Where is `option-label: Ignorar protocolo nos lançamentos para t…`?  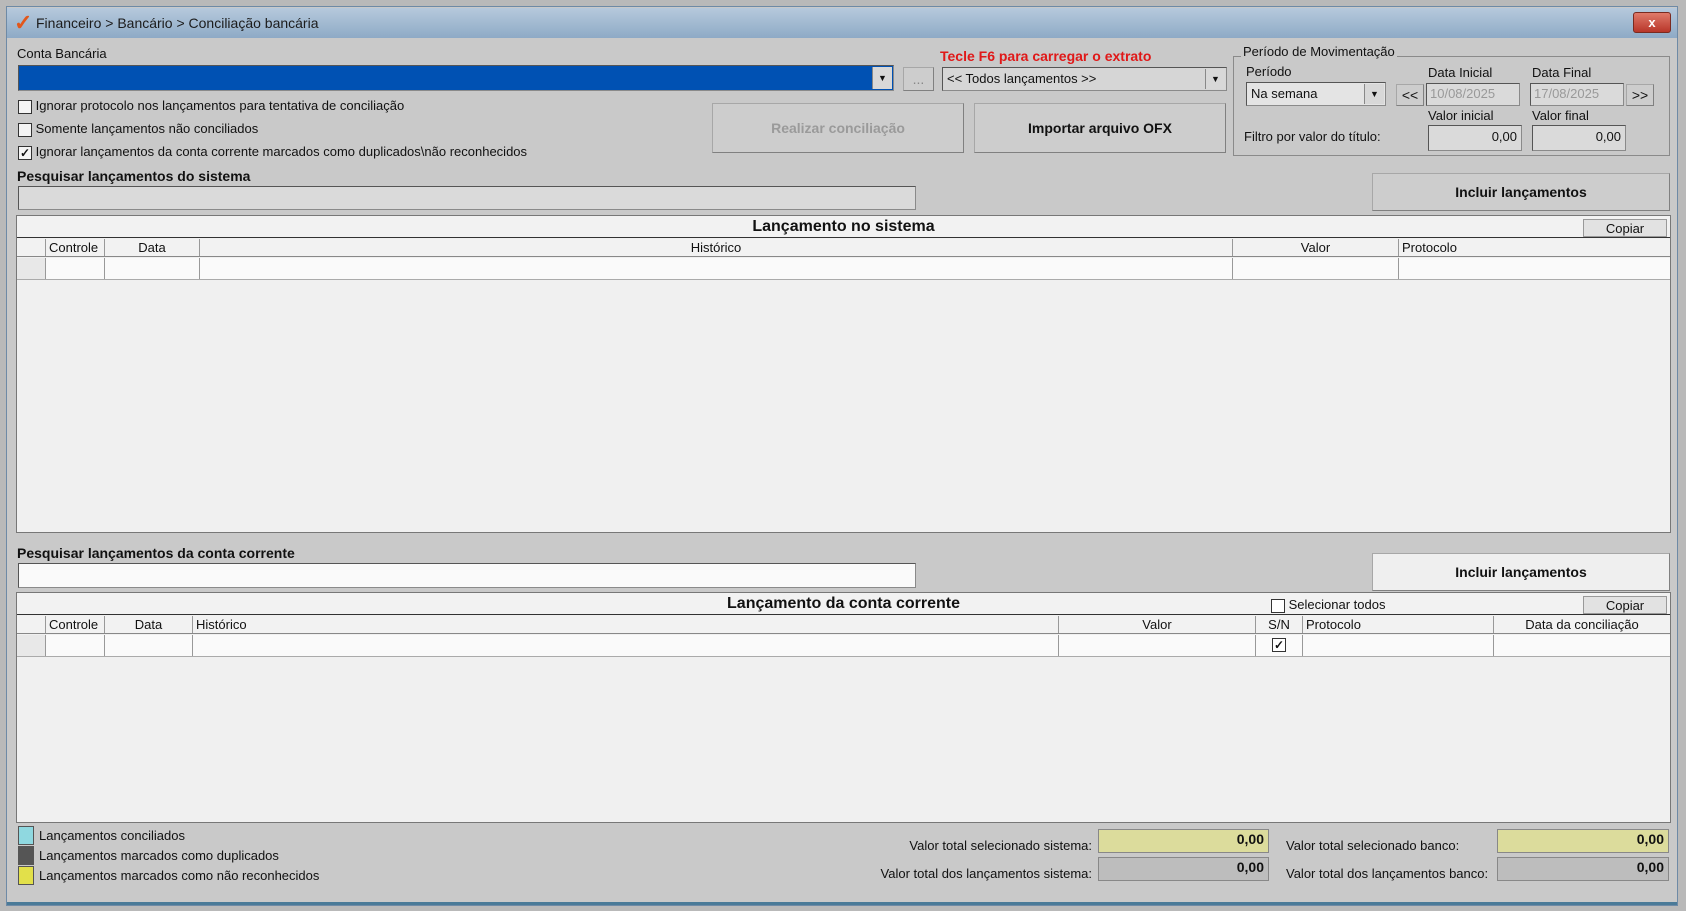
option-label: Ignorar protocolo nos lançamentos para t… is located at coordinates (220, 105).